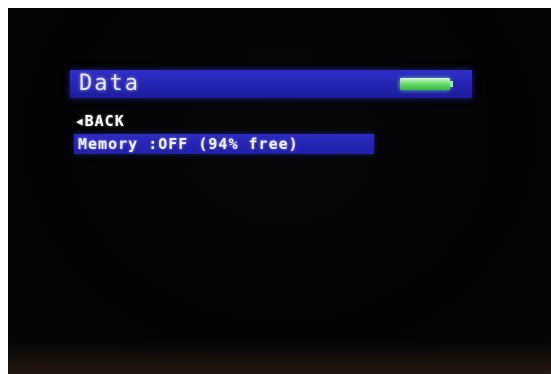 This screenshot has width=551, height=374. What do you see at coordinates (188, 144) in the screenshot?
I see `memory-label: Memory :OFF (94% free)` at bounding box center [188, 144].